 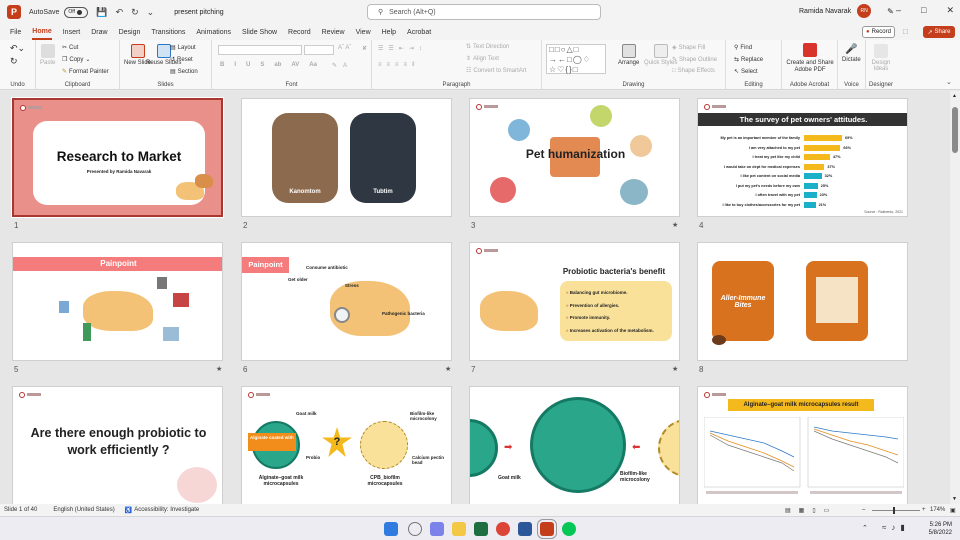 What do you see at coordinates (181, 60) in the screenshot?
I see `reset-button: ↺ Reset` at bounding box center [181, 60].